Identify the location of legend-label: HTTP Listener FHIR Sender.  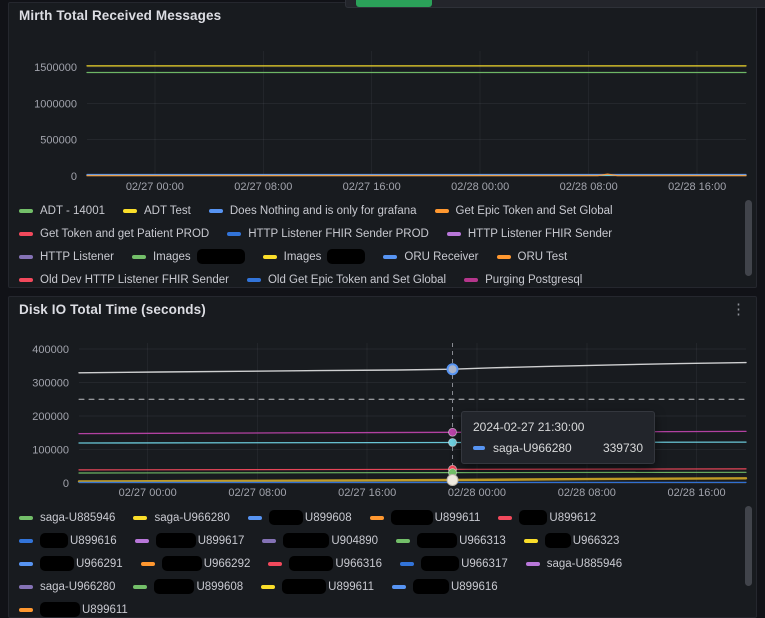
(540, 233).